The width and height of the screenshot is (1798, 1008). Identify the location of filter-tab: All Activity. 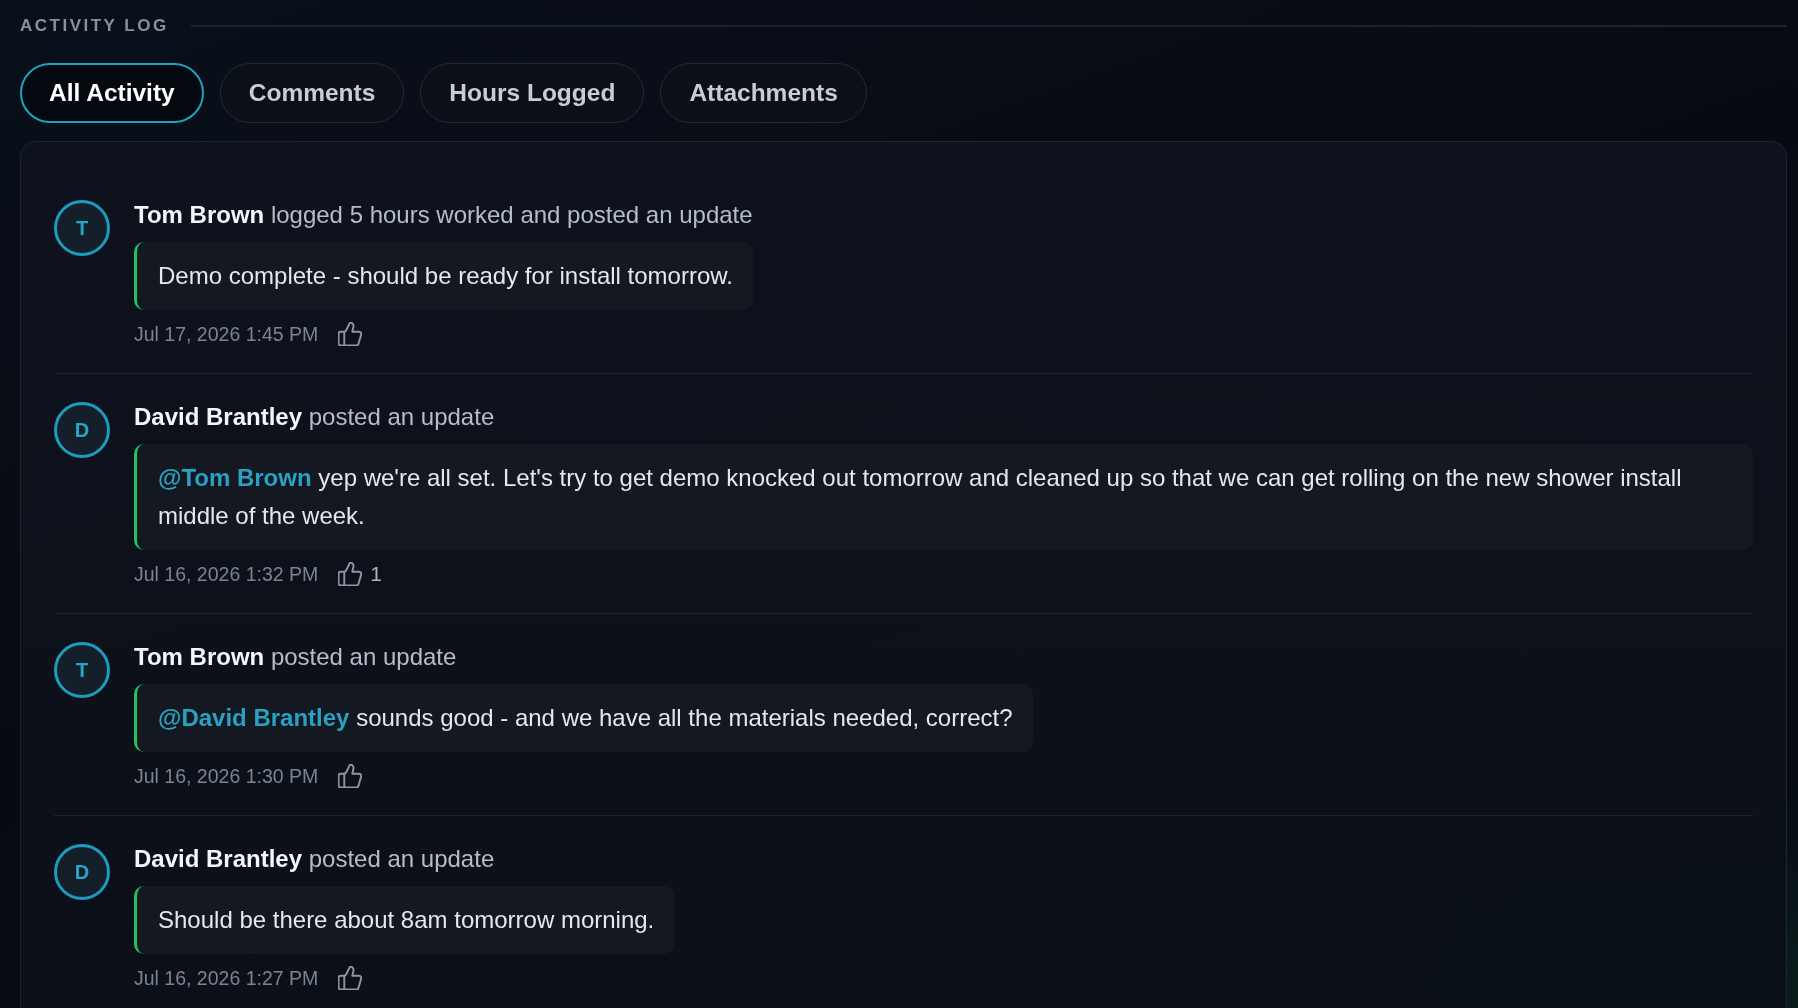
(112, 93).